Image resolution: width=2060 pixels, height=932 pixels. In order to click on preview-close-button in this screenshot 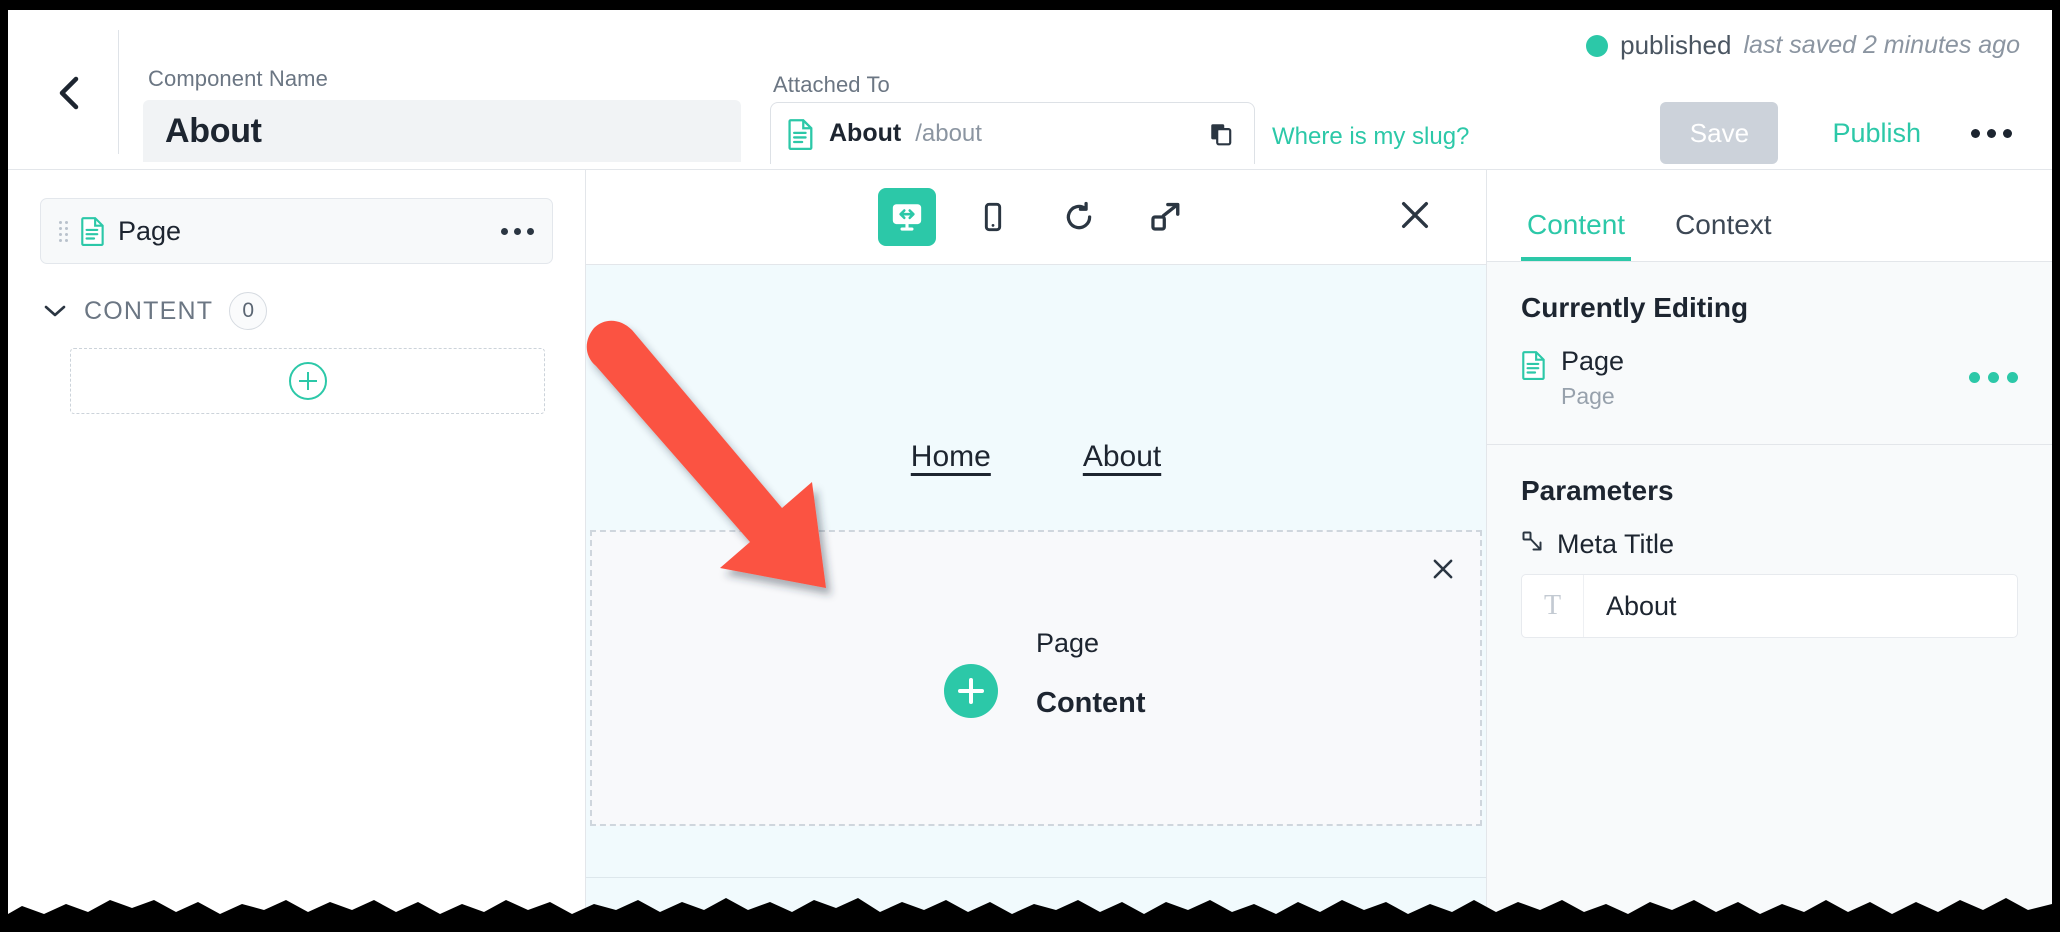, I will do `click(1415, 217)`.